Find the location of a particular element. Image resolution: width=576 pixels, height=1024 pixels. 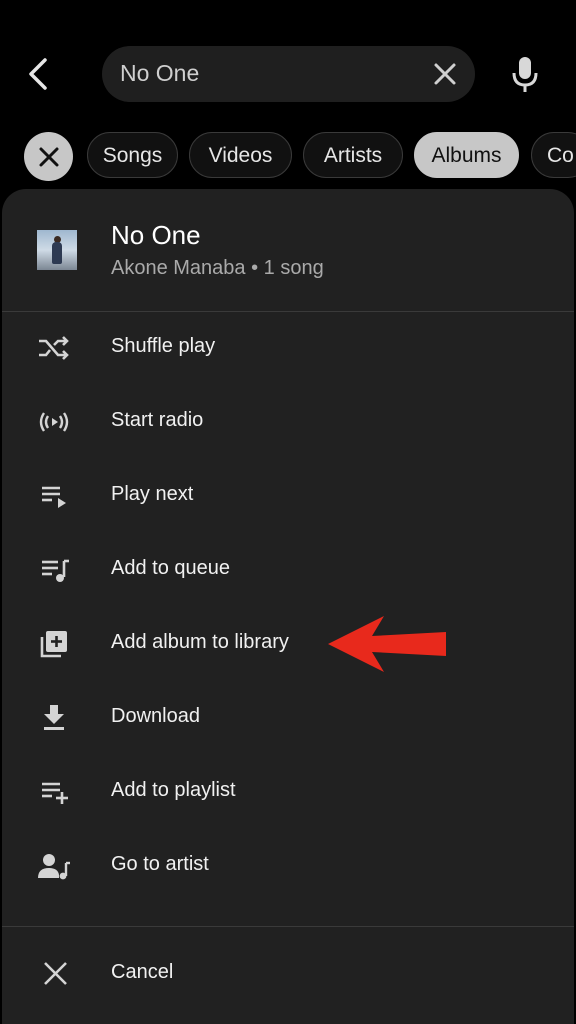

chip-albums: Albums is located at coordinates (466, 155).